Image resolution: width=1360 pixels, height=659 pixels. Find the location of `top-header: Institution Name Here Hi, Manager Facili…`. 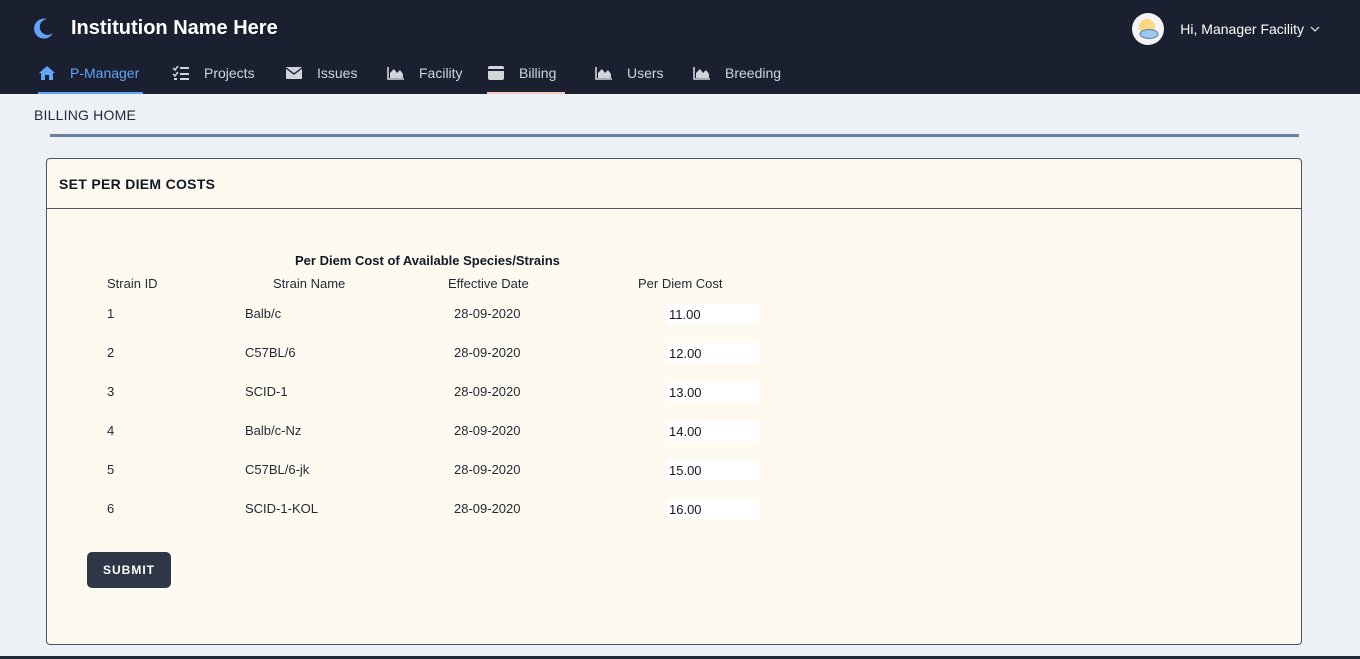

top-header: Institution Name Here Hi, Manager Facili… is located at coordinates (680, 47).